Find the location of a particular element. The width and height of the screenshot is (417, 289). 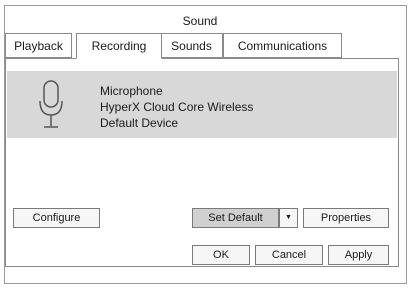

set-default-dropdown-arrow: ▼ is located at coordinates (288, 218).